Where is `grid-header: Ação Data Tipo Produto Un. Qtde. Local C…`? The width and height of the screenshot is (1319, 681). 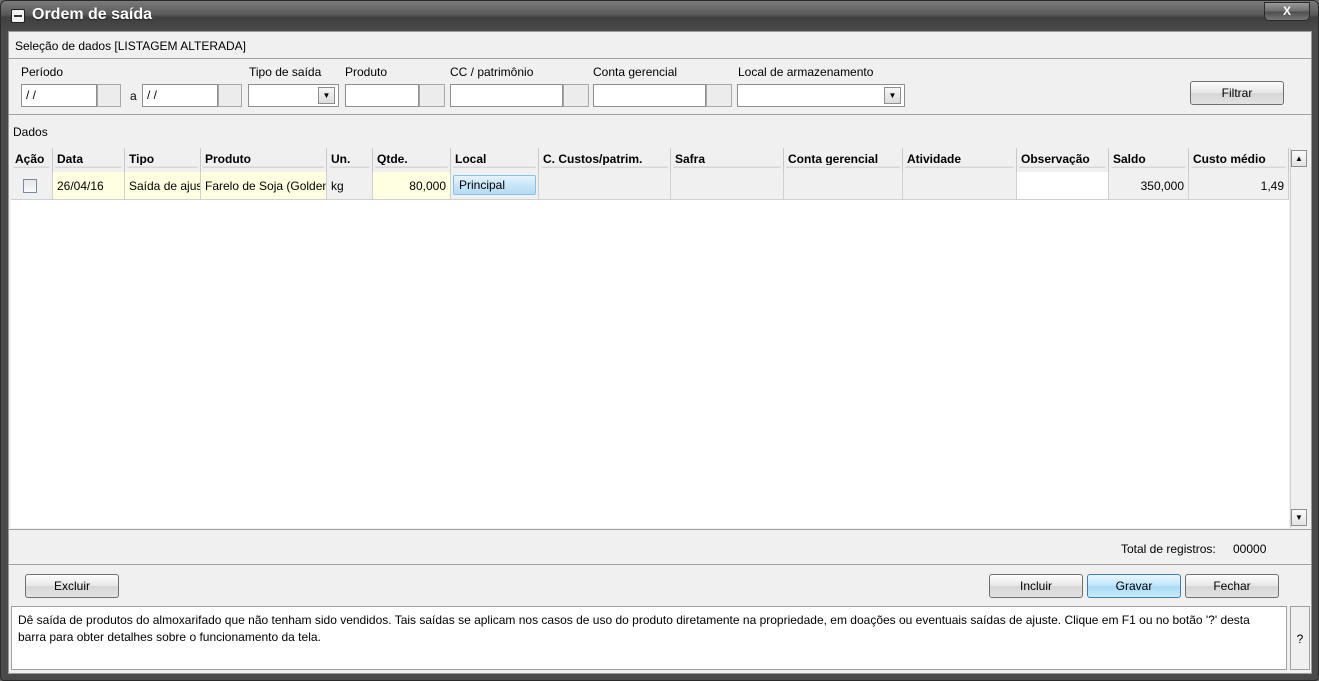
grid-header: Ação Data Tipo Produto Un. Qtde. Local C… is located at coordinates (650, 160).